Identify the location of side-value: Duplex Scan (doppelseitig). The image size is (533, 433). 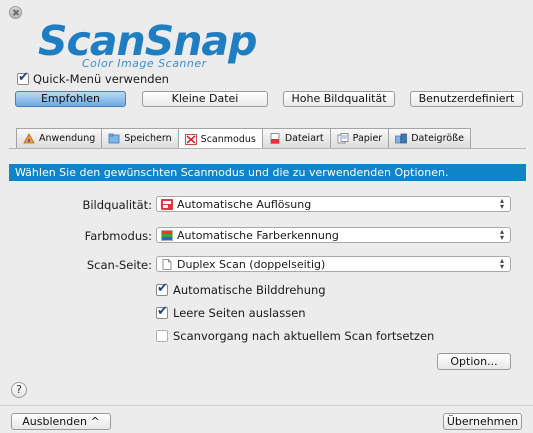
(251, 264).